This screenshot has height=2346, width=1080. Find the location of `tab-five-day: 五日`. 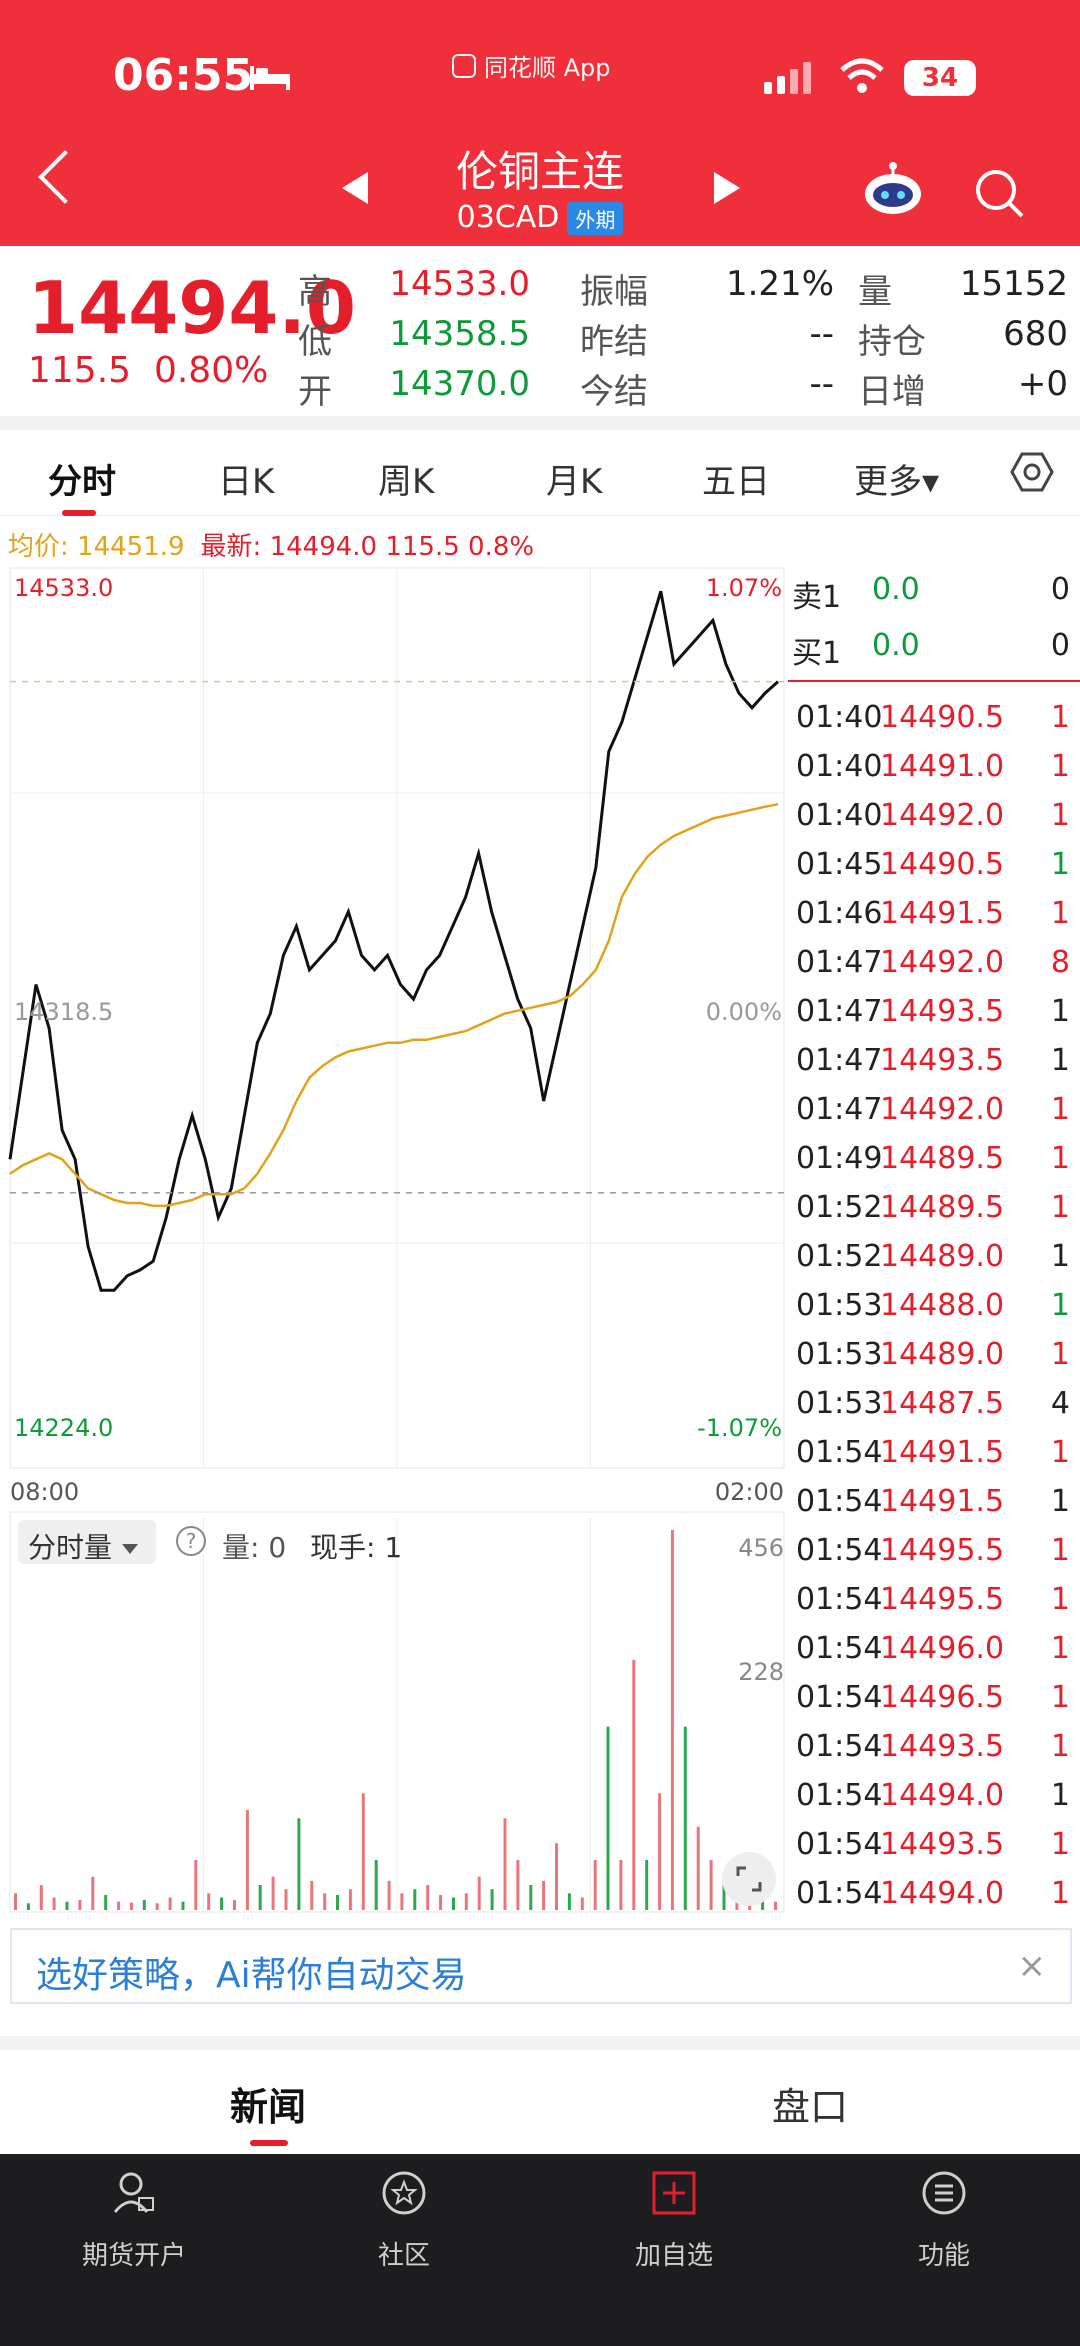

tab-five-day: 五日 is located at coordinates (736, 478).